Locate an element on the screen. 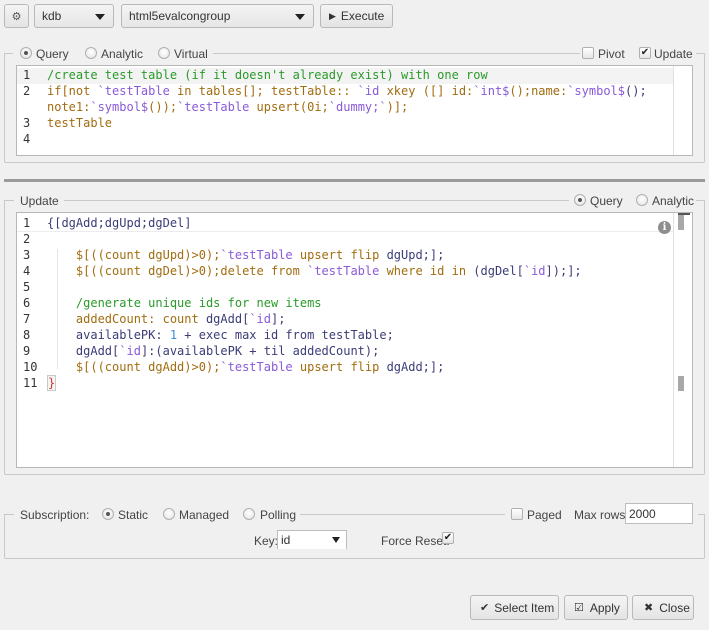 This screenshot has width=709, height=630. line-number: 9 is located at coordinates (27, 351).